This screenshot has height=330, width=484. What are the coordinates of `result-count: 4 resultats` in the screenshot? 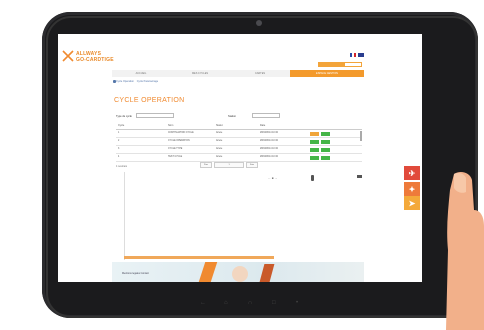 It's located at (122, 166).